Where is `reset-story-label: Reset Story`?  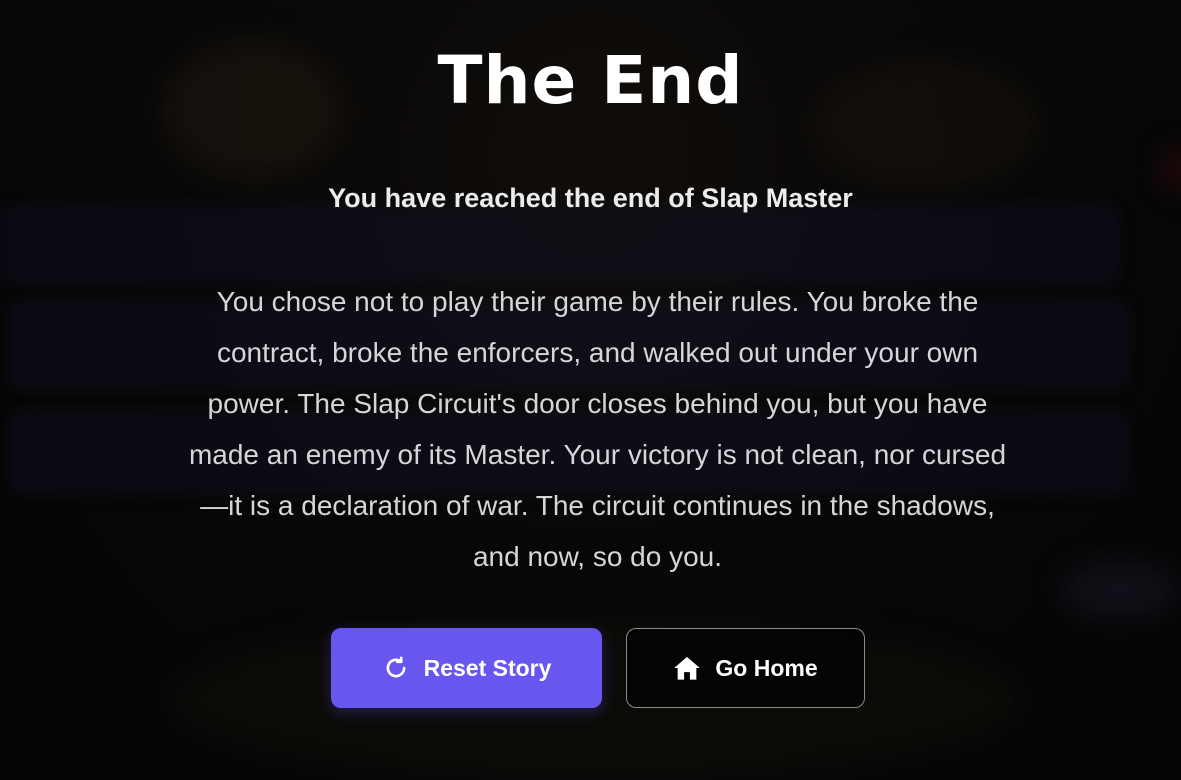
reset-story-label: Reset Story is located at coordinates (487, 667).